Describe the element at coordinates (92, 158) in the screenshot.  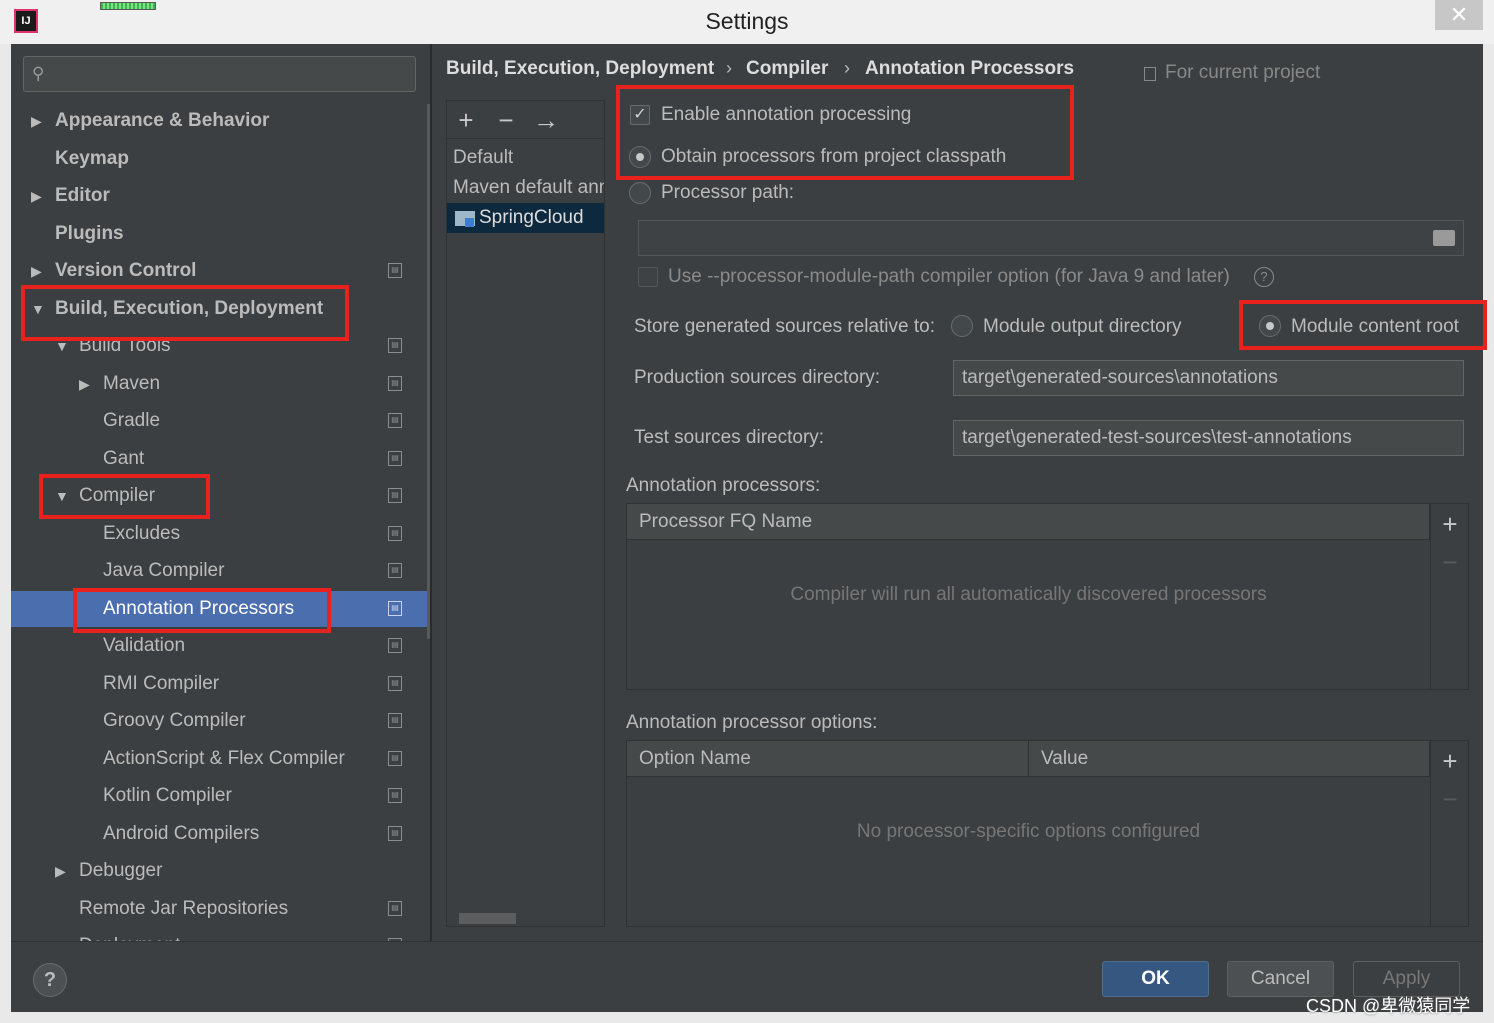
I see `tree-item-label: Keymap` at that location.